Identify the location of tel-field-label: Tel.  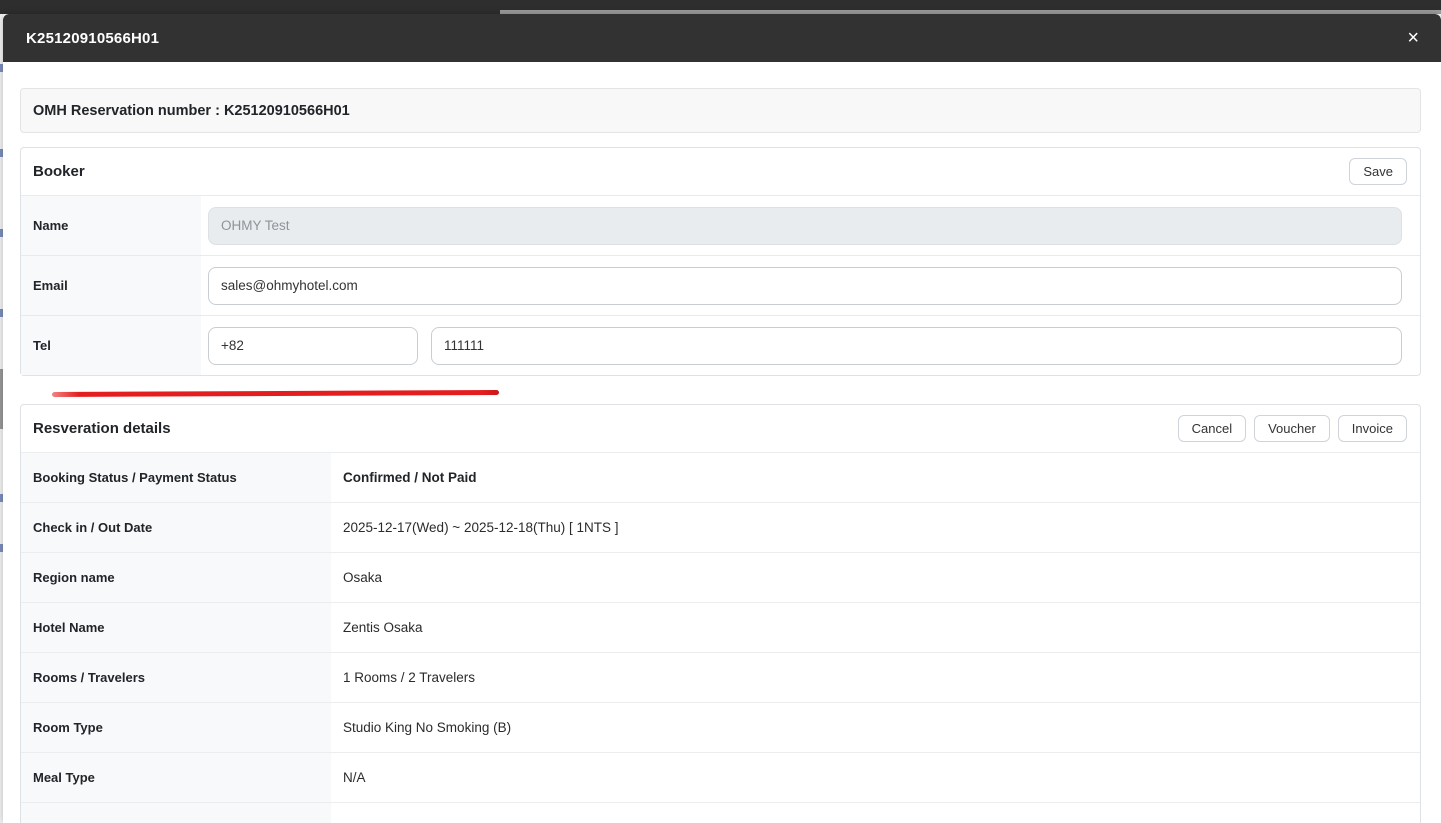
(111, 345).